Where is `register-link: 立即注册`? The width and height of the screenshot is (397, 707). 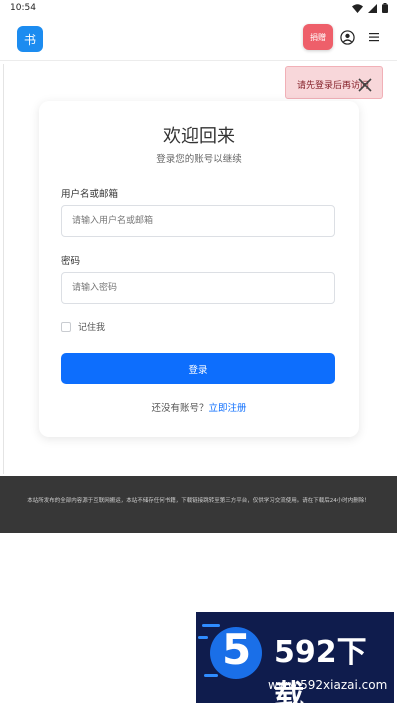
register-link: 立即注册 is located at coordinates (228, 408).